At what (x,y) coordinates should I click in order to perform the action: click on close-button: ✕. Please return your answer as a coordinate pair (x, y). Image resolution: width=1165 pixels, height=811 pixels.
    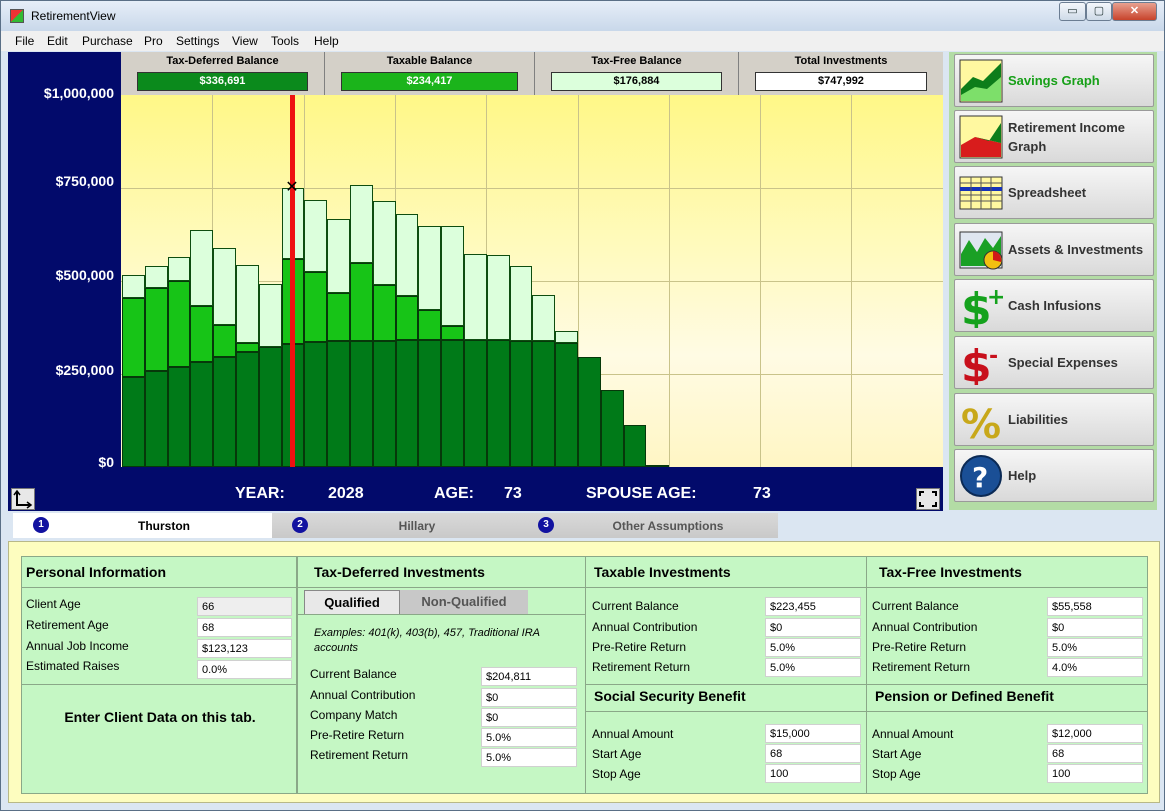
    Looking at the image, I should click on (1134, 11).